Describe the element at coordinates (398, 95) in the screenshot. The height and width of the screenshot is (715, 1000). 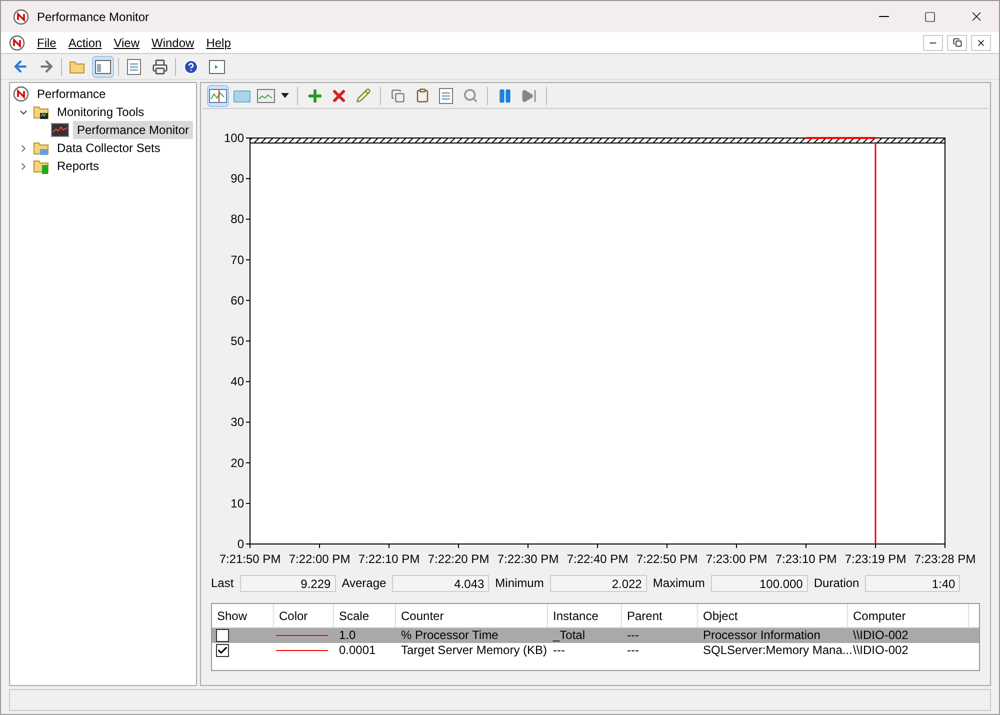
I see `copy-icon` at that location.